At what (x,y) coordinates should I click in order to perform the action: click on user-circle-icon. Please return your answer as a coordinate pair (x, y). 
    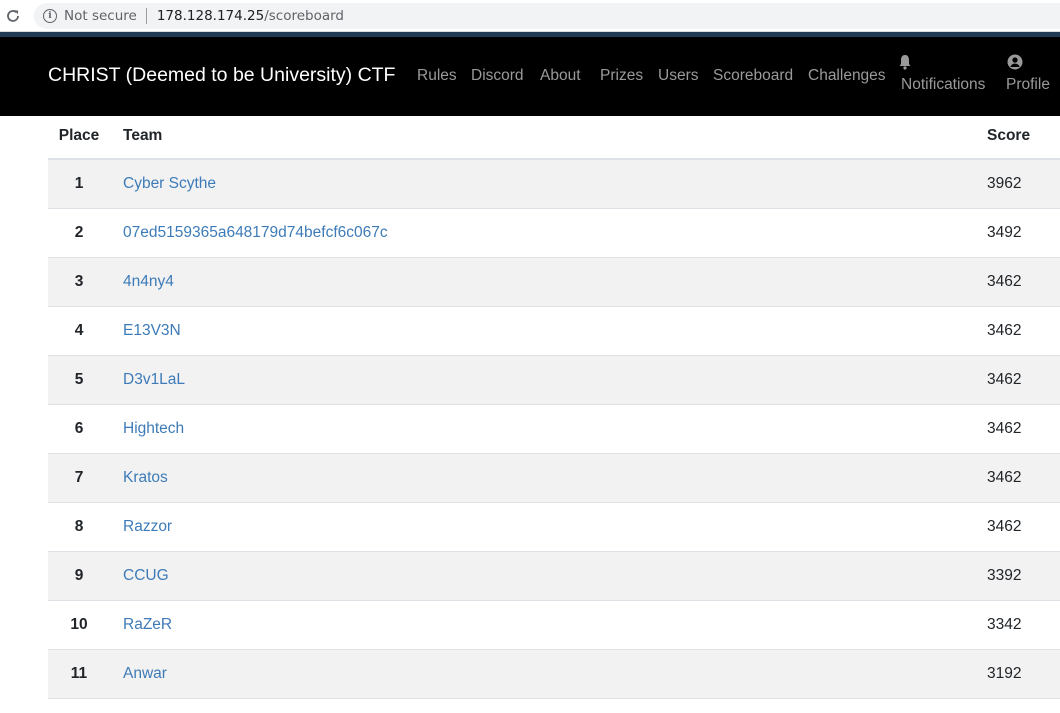
    Looking at the image, I should click on (1015, 62).